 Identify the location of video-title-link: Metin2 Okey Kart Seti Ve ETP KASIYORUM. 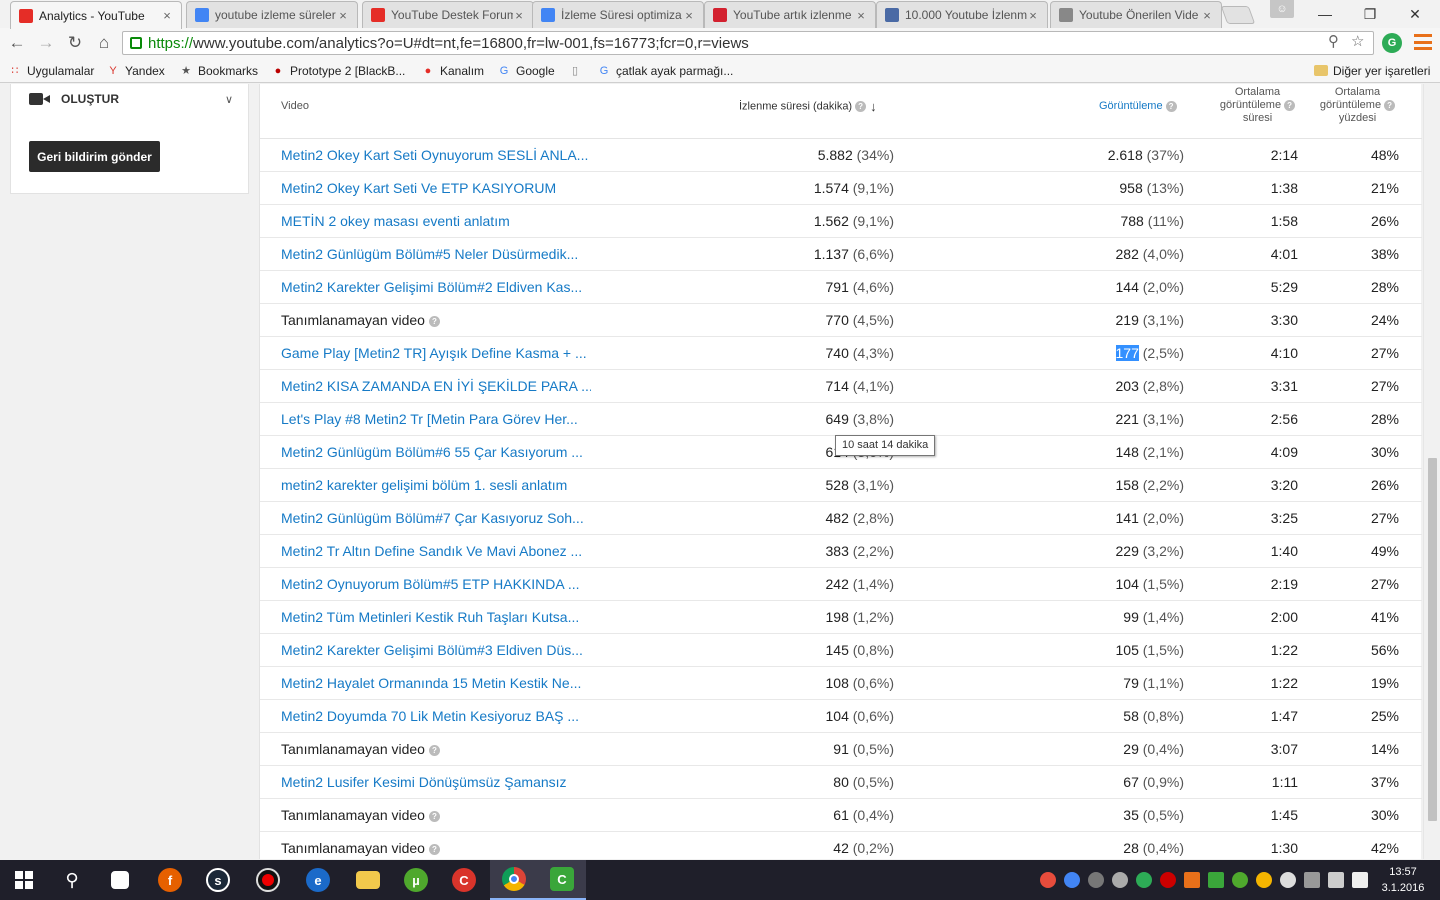
(436, 188).